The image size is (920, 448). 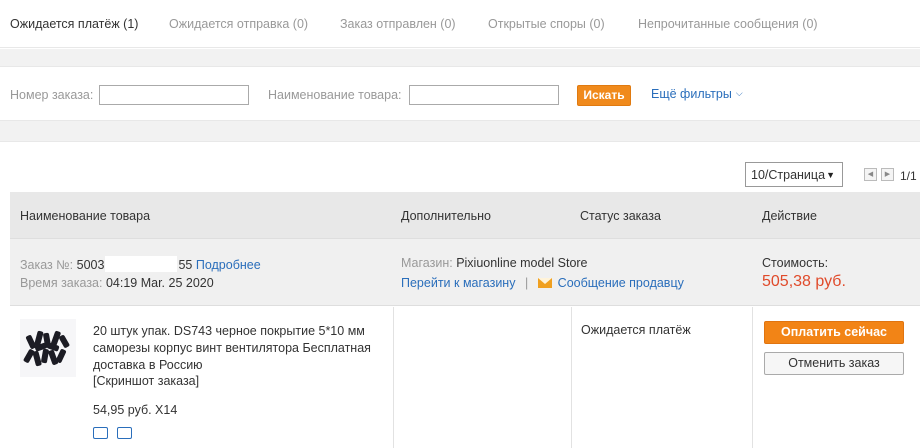 What do you see at coordinates (870, 174) in the screenshot?
I see `prev-page-icon: ◀` at bounding box center [870, 174].